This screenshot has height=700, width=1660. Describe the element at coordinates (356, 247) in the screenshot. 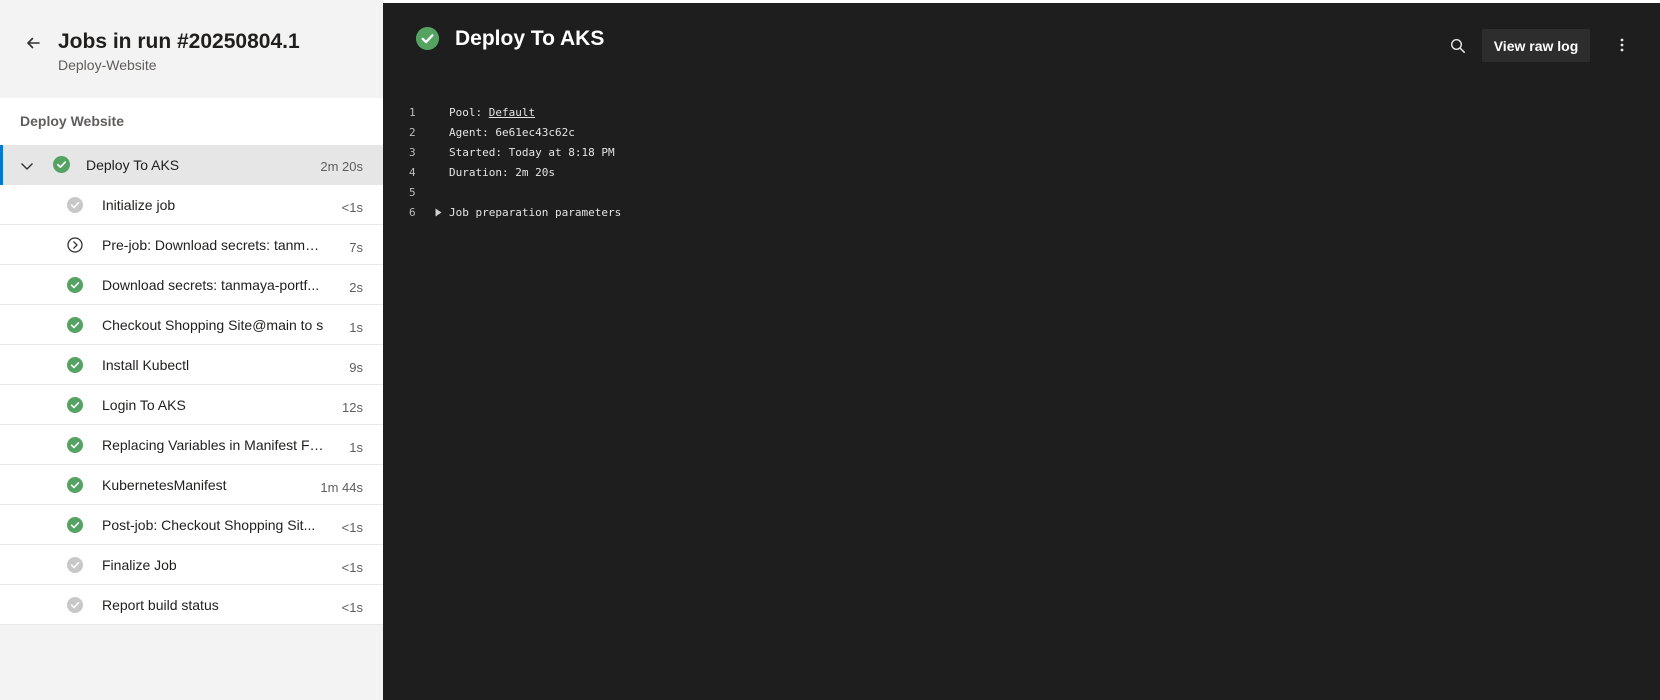

I see `step-duration: 7s` at that location.